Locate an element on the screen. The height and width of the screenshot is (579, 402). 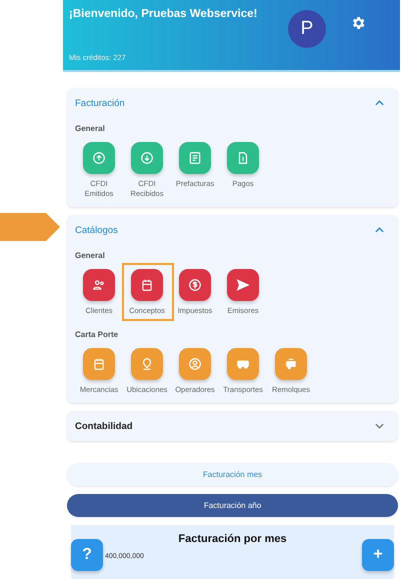
avatar: P is located at coordinates (307, 29).